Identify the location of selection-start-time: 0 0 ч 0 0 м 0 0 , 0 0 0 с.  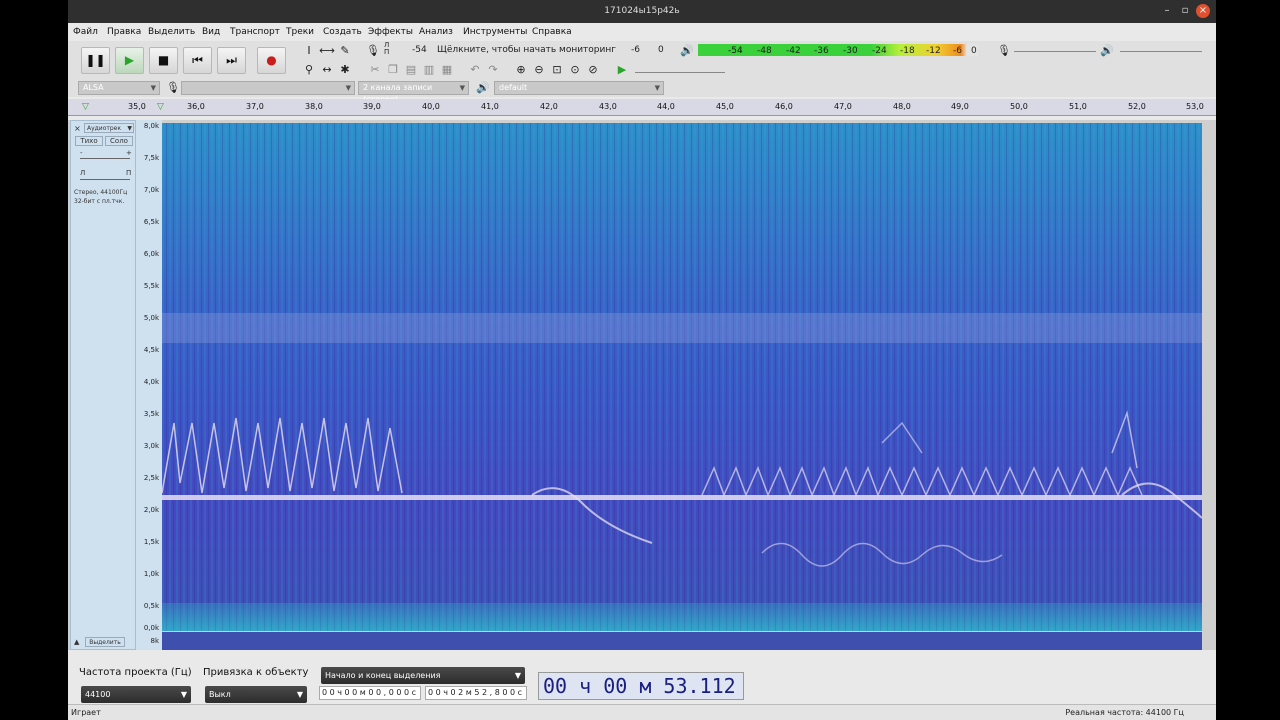
(370, 693).